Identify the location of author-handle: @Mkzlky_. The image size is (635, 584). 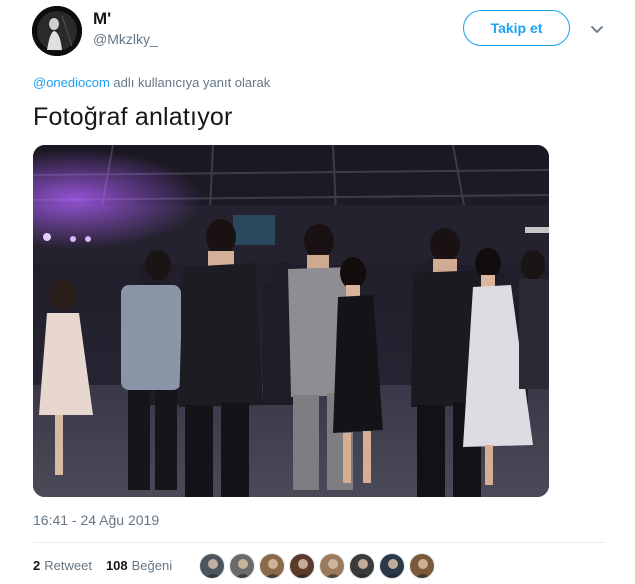
(125, 39).